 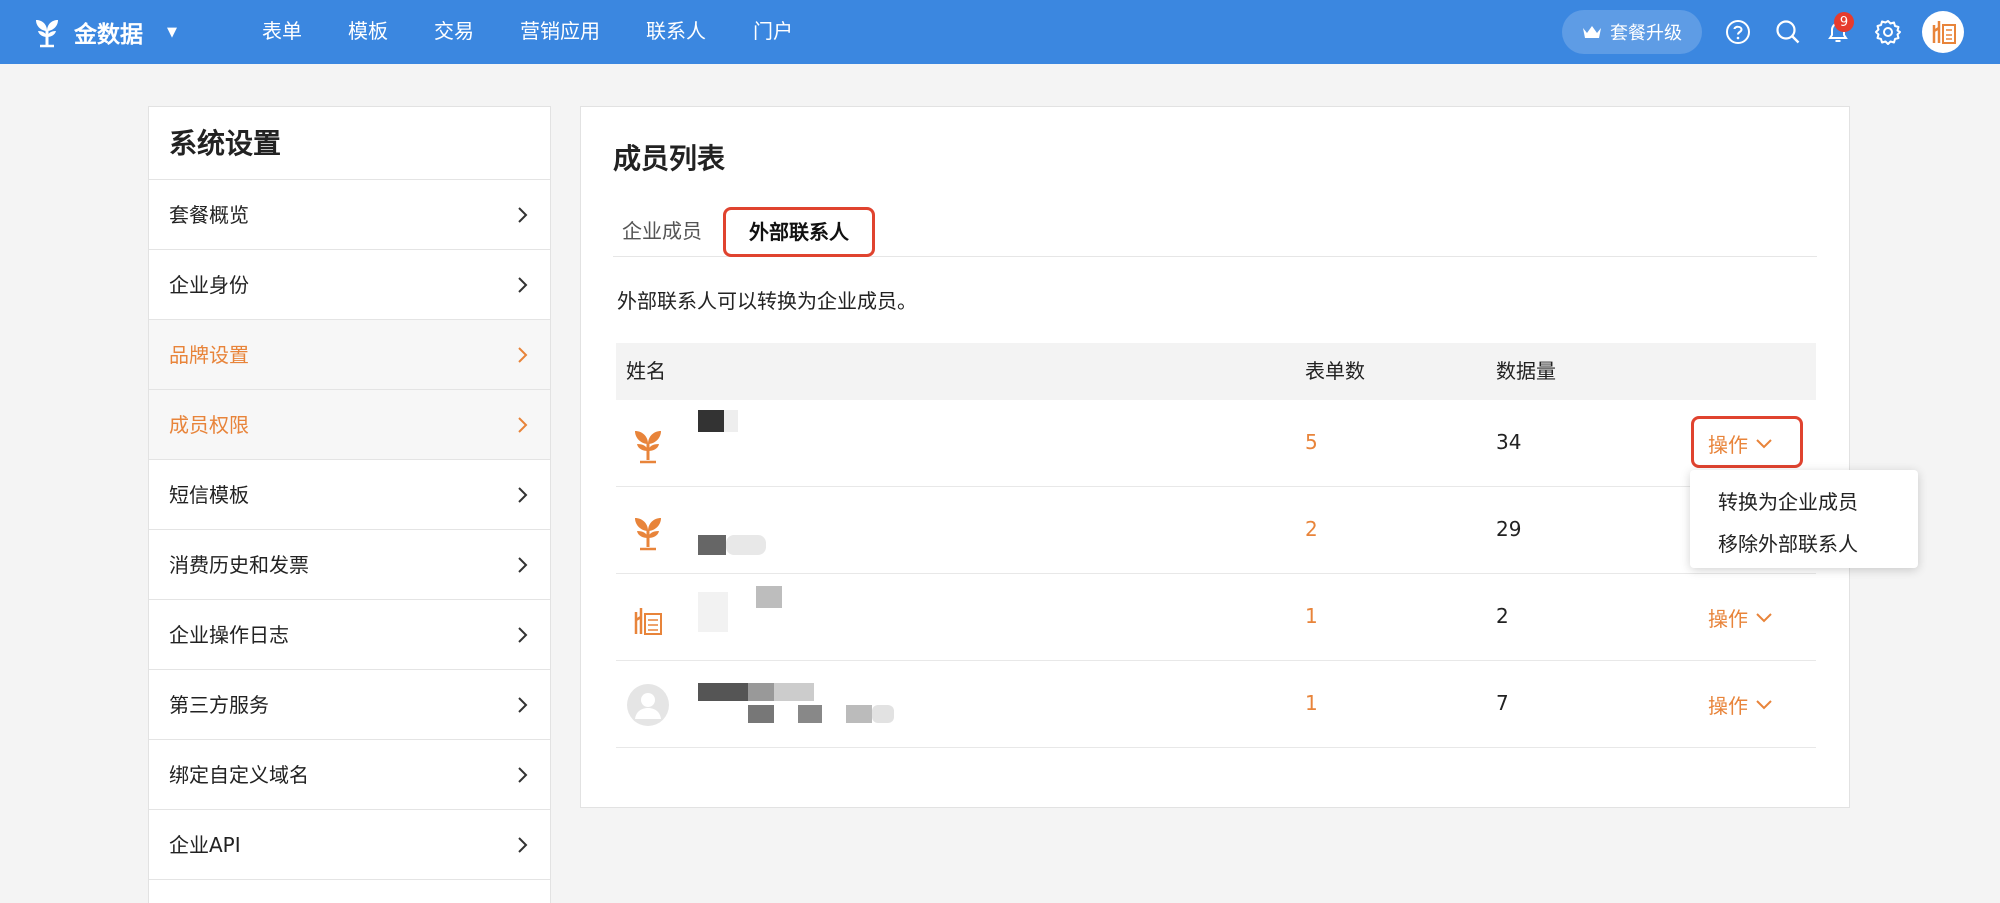 I want to click on sidebar-item-custom-domain: 绑定自定义域名, so click(x=349, y=775).